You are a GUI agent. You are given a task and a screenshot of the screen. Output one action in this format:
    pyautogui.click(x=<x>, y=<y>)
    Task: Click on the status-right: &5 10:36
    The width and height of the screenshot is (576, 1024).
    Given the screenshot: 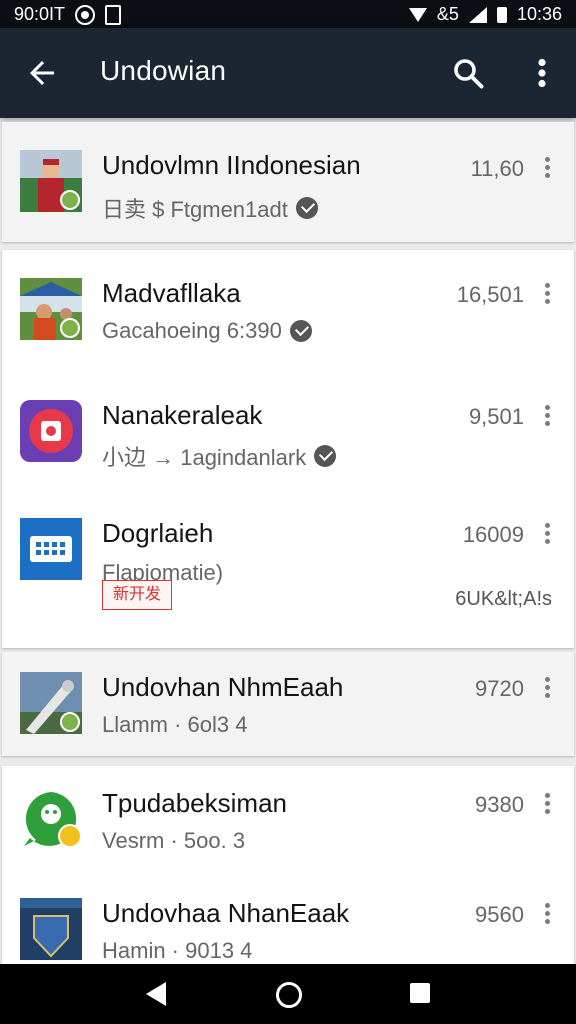 What is the action you would take?
    pyautogui.click(x=485, y=14)
    